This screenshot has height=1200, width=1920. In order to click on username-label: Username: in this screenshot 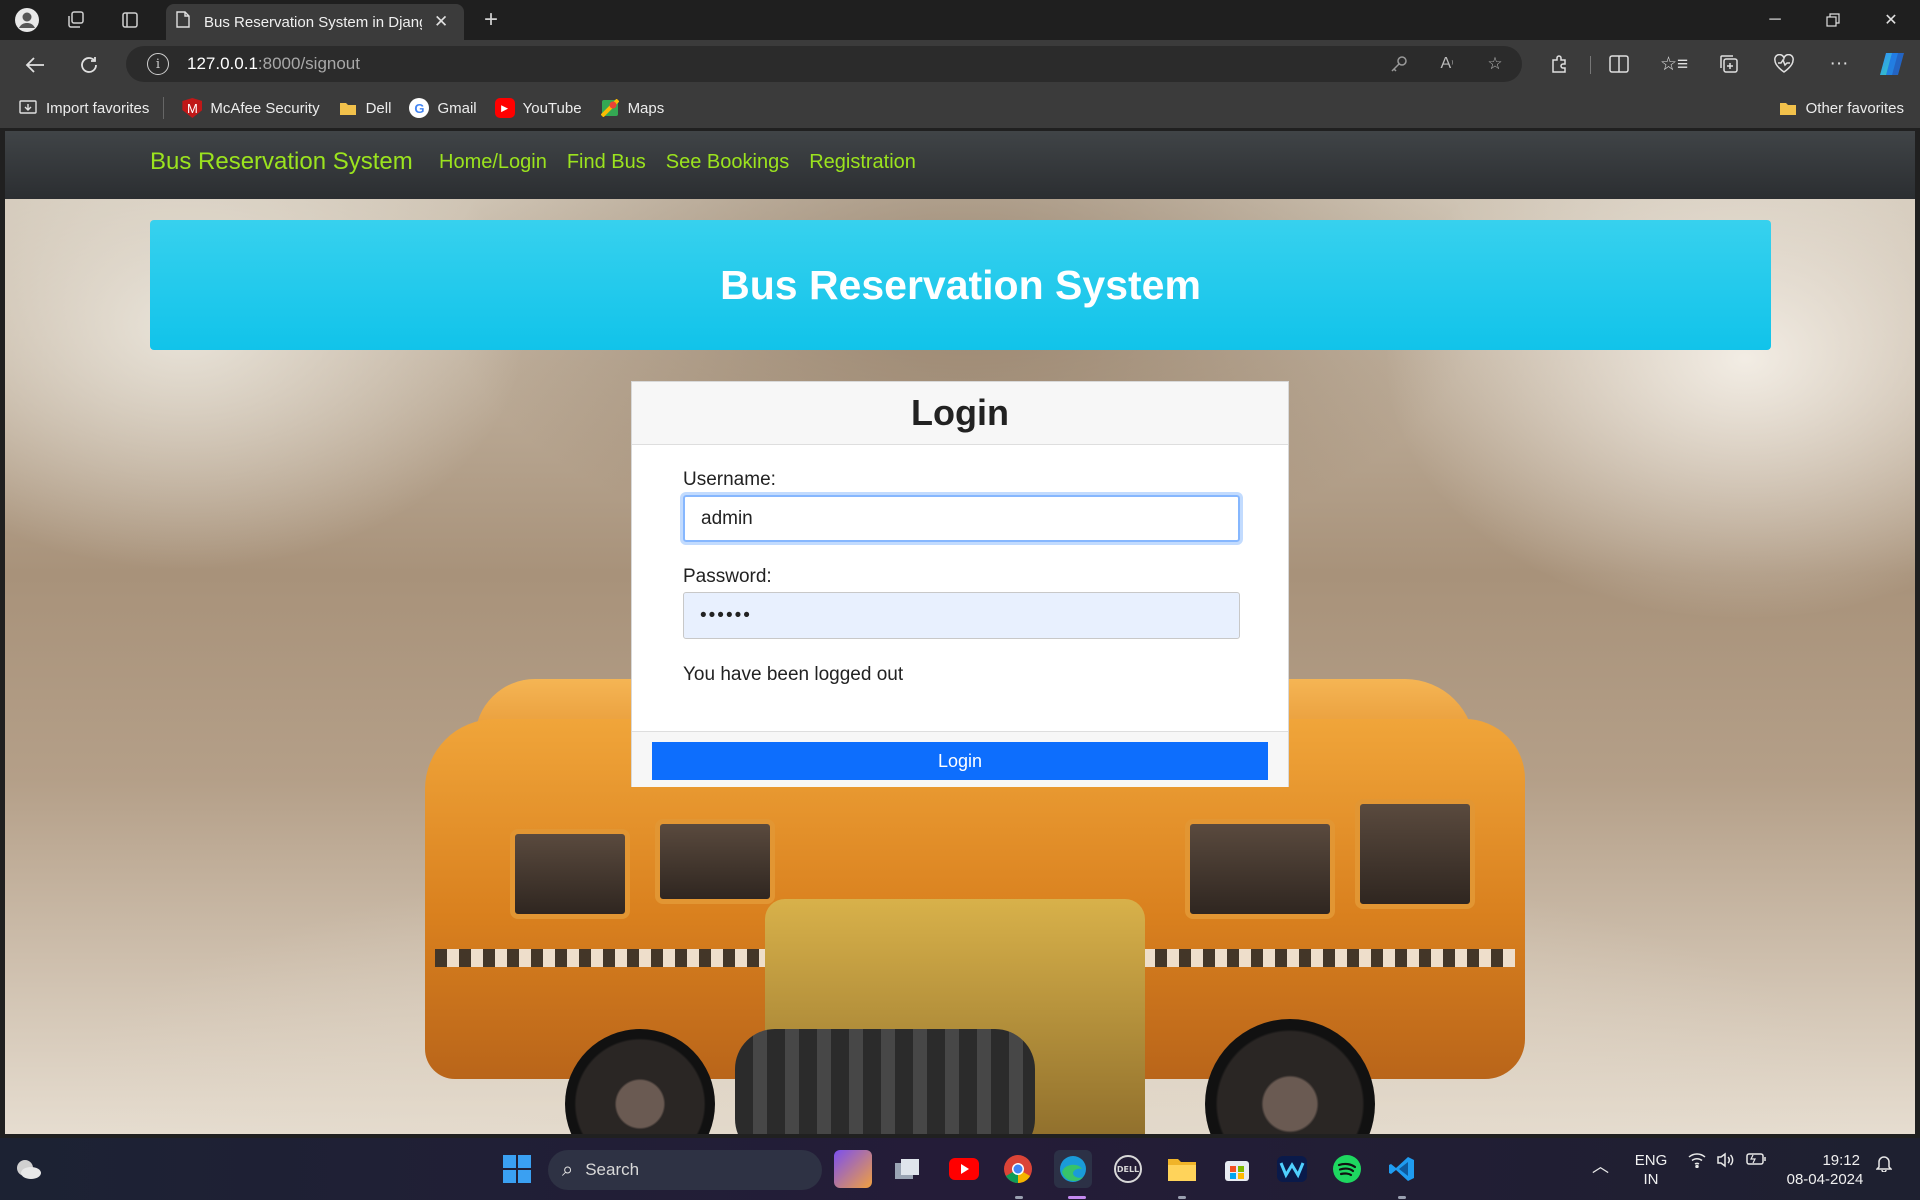, I will do `click(729, 479)`.